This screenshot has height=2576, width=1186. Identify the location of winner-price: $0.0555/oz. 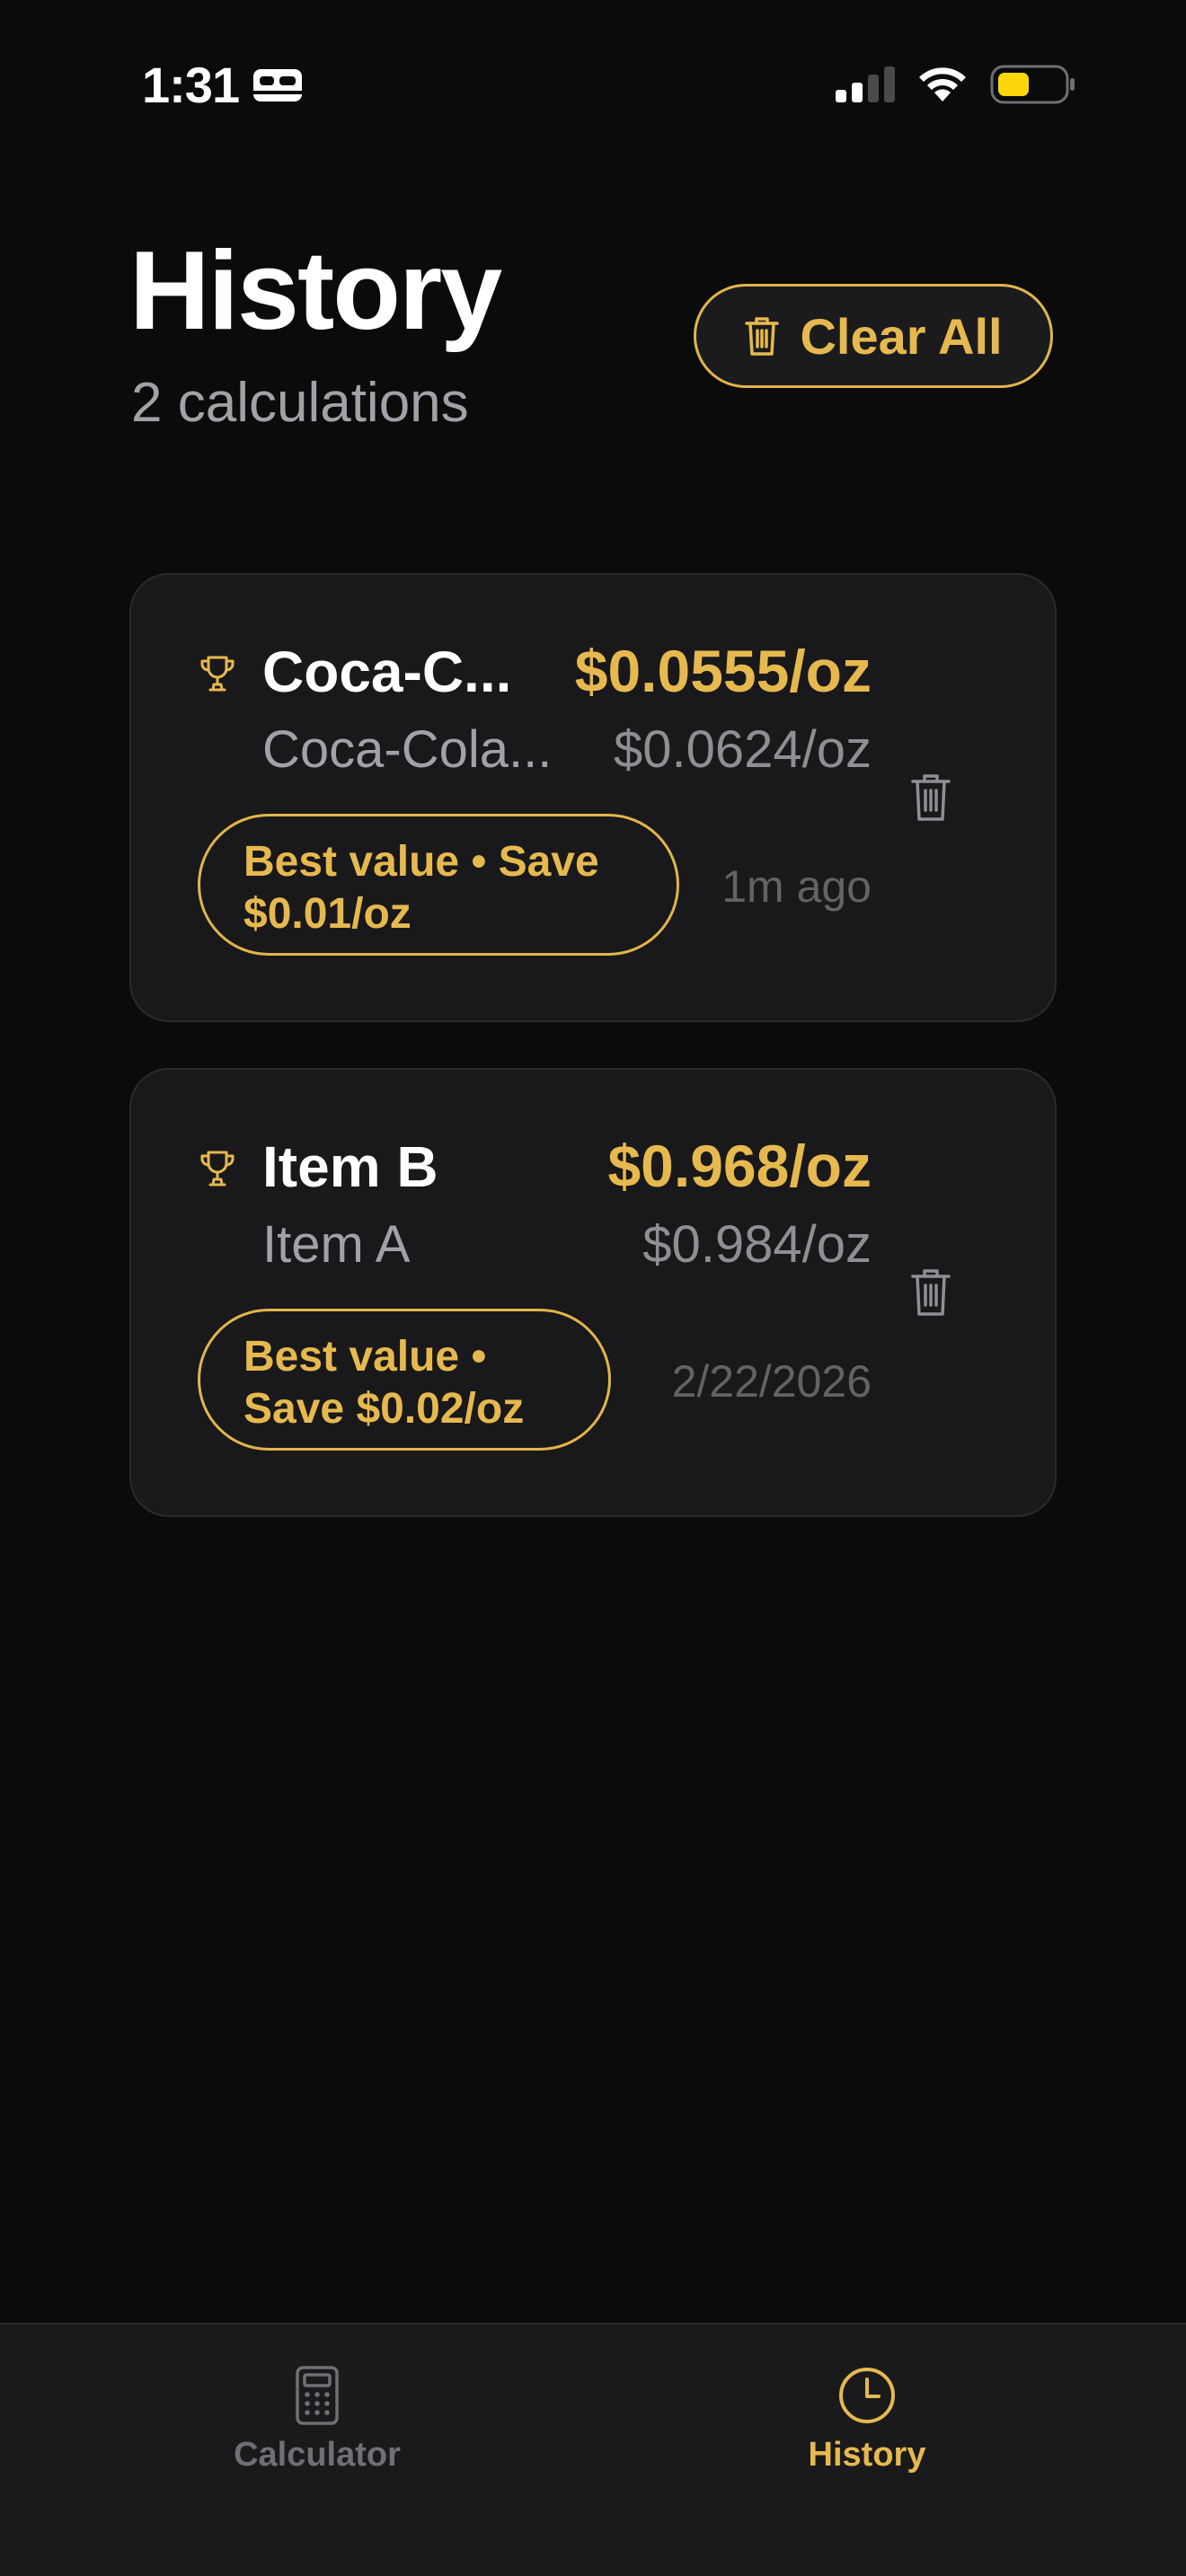
(723, 671).